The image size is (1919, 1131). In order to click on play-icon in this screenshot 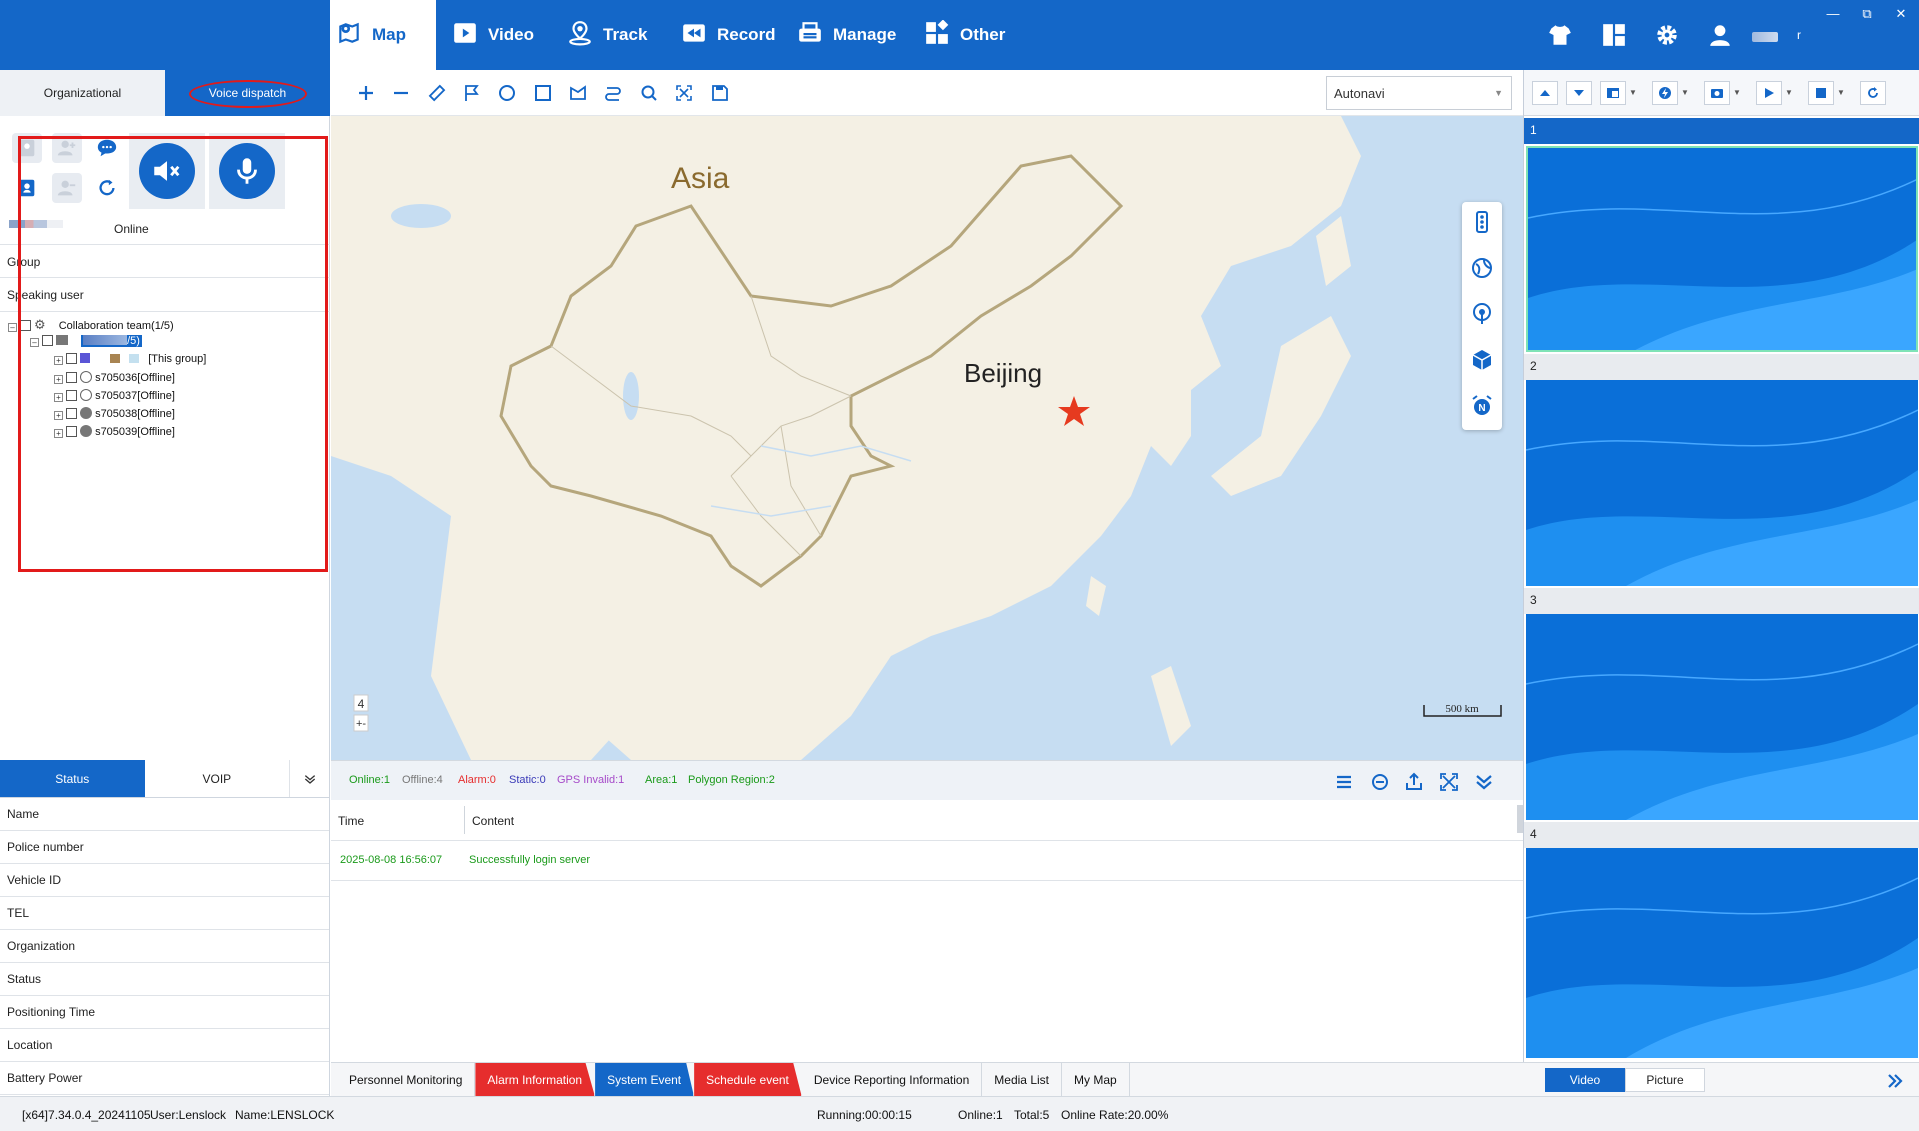, I will do `click(1769, 93)`.